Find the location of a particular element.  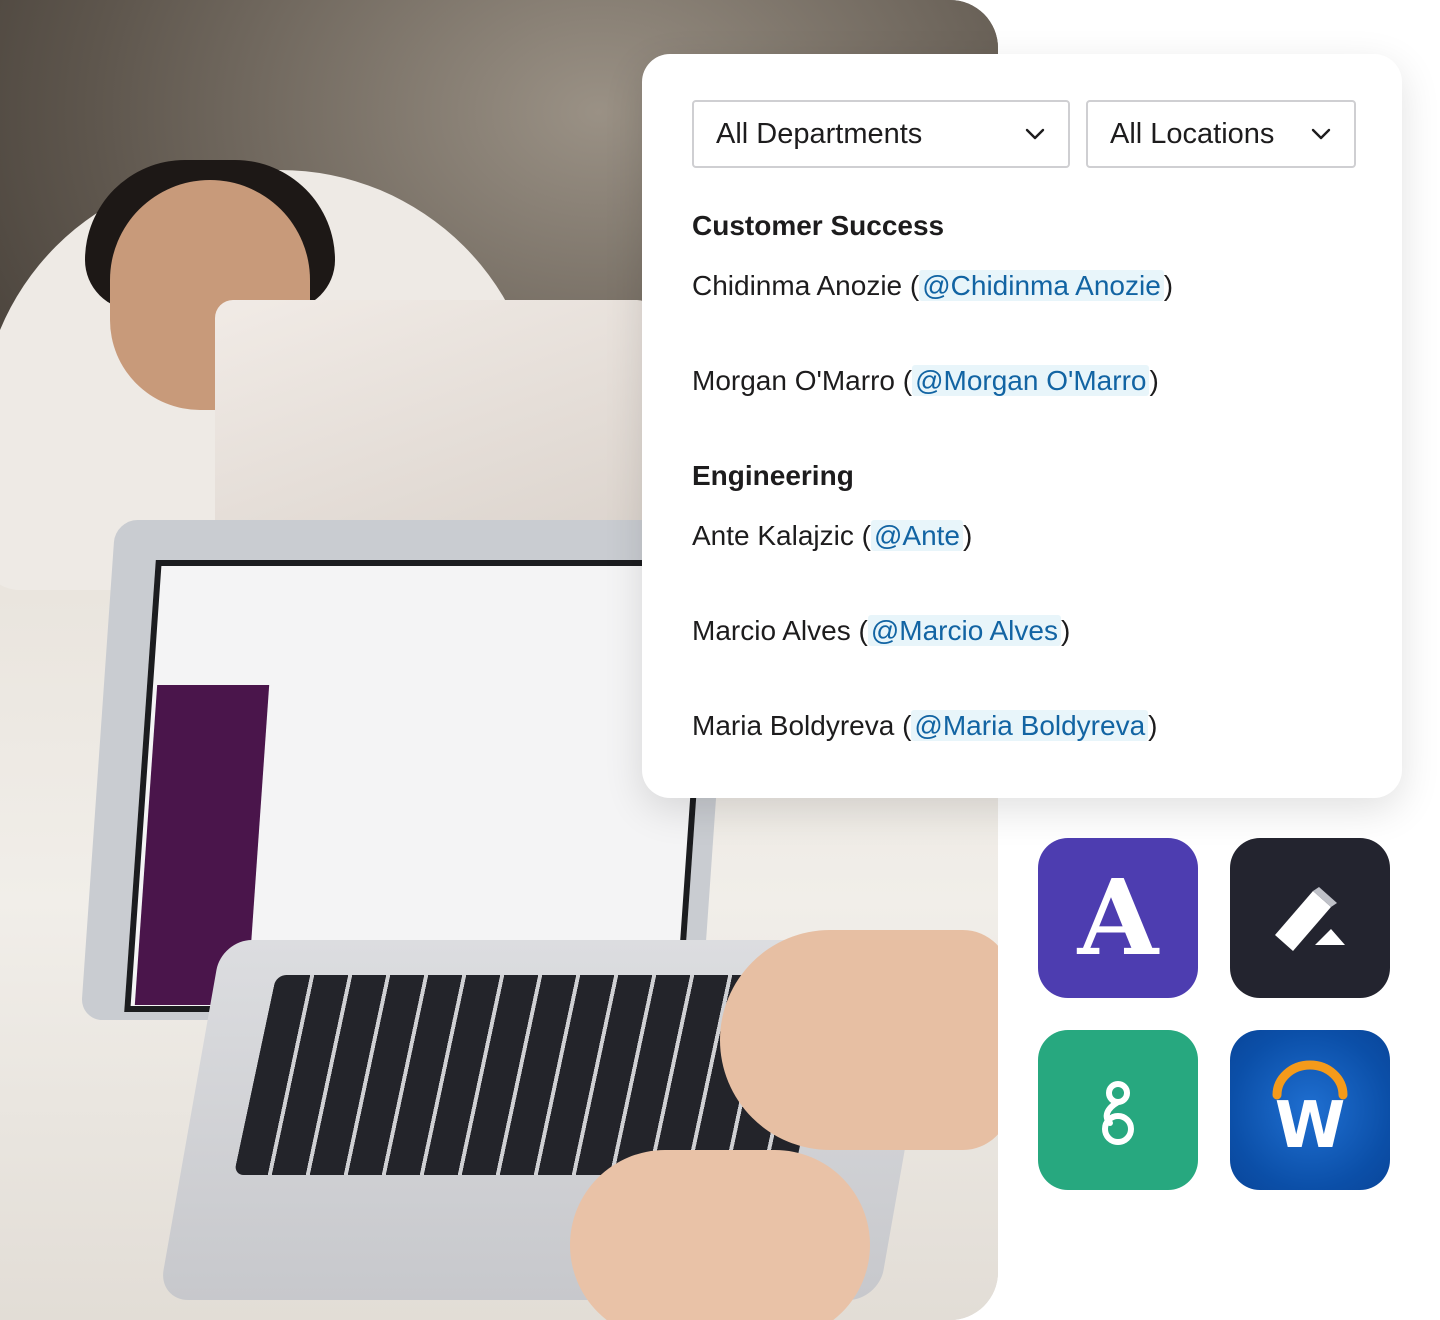

person-mention: @Marcio Alves is located at coordinates (964, 630).